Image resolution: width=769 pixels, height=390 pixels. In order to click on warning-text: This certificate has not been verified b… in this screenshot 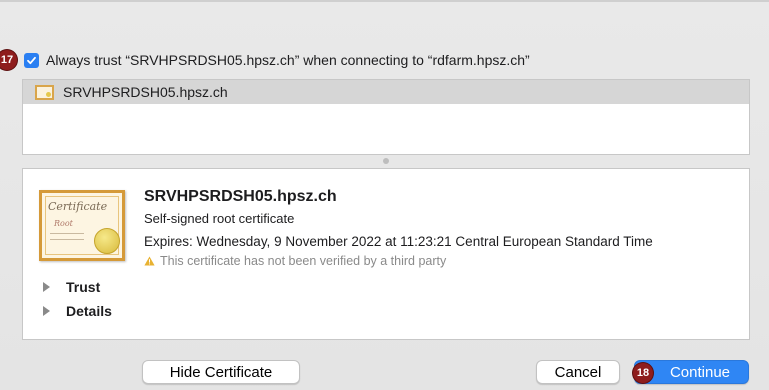, I will do `click(303, 261)`.